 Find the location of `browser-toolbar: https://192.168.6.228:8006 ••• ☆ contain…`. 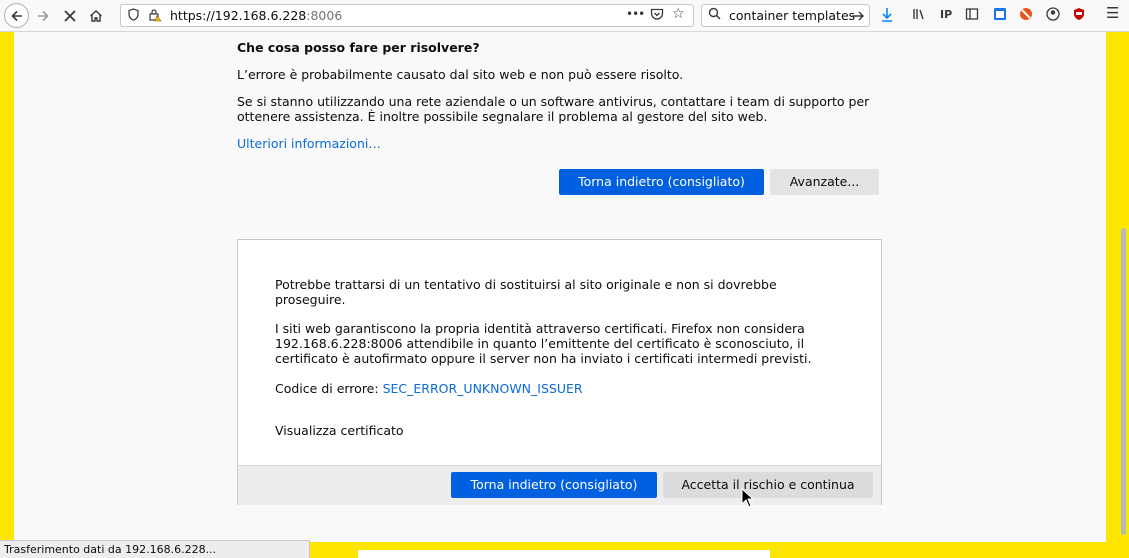

browser-toolbar: https://192.168.6.228:8006 ••• ☆ contain… is located at coordinates (564, 16).